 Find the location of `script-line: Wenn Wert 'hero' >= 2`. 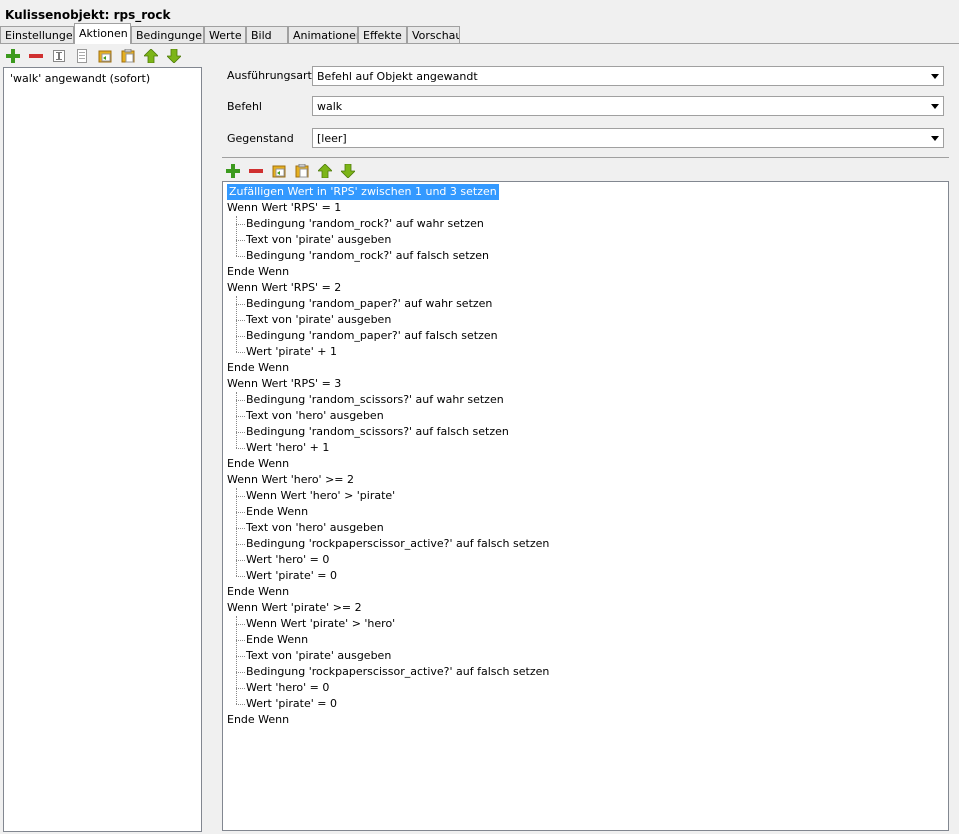

script-line: Wenn Wert 'hero' >= 2 is located at coordinates (290, 480).